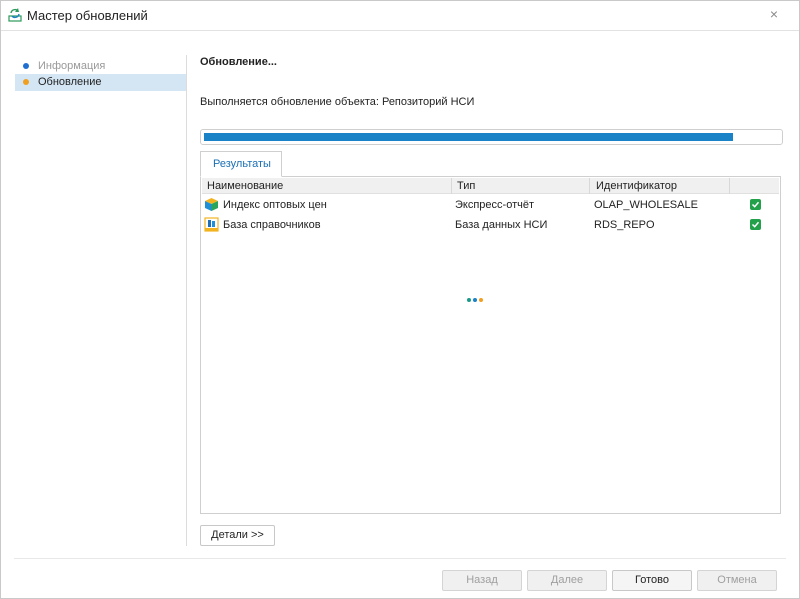  What do you see at coordinates (72, 66) in the screenshot?
I see `step-label: Информация` at bounding box center [72, 66].